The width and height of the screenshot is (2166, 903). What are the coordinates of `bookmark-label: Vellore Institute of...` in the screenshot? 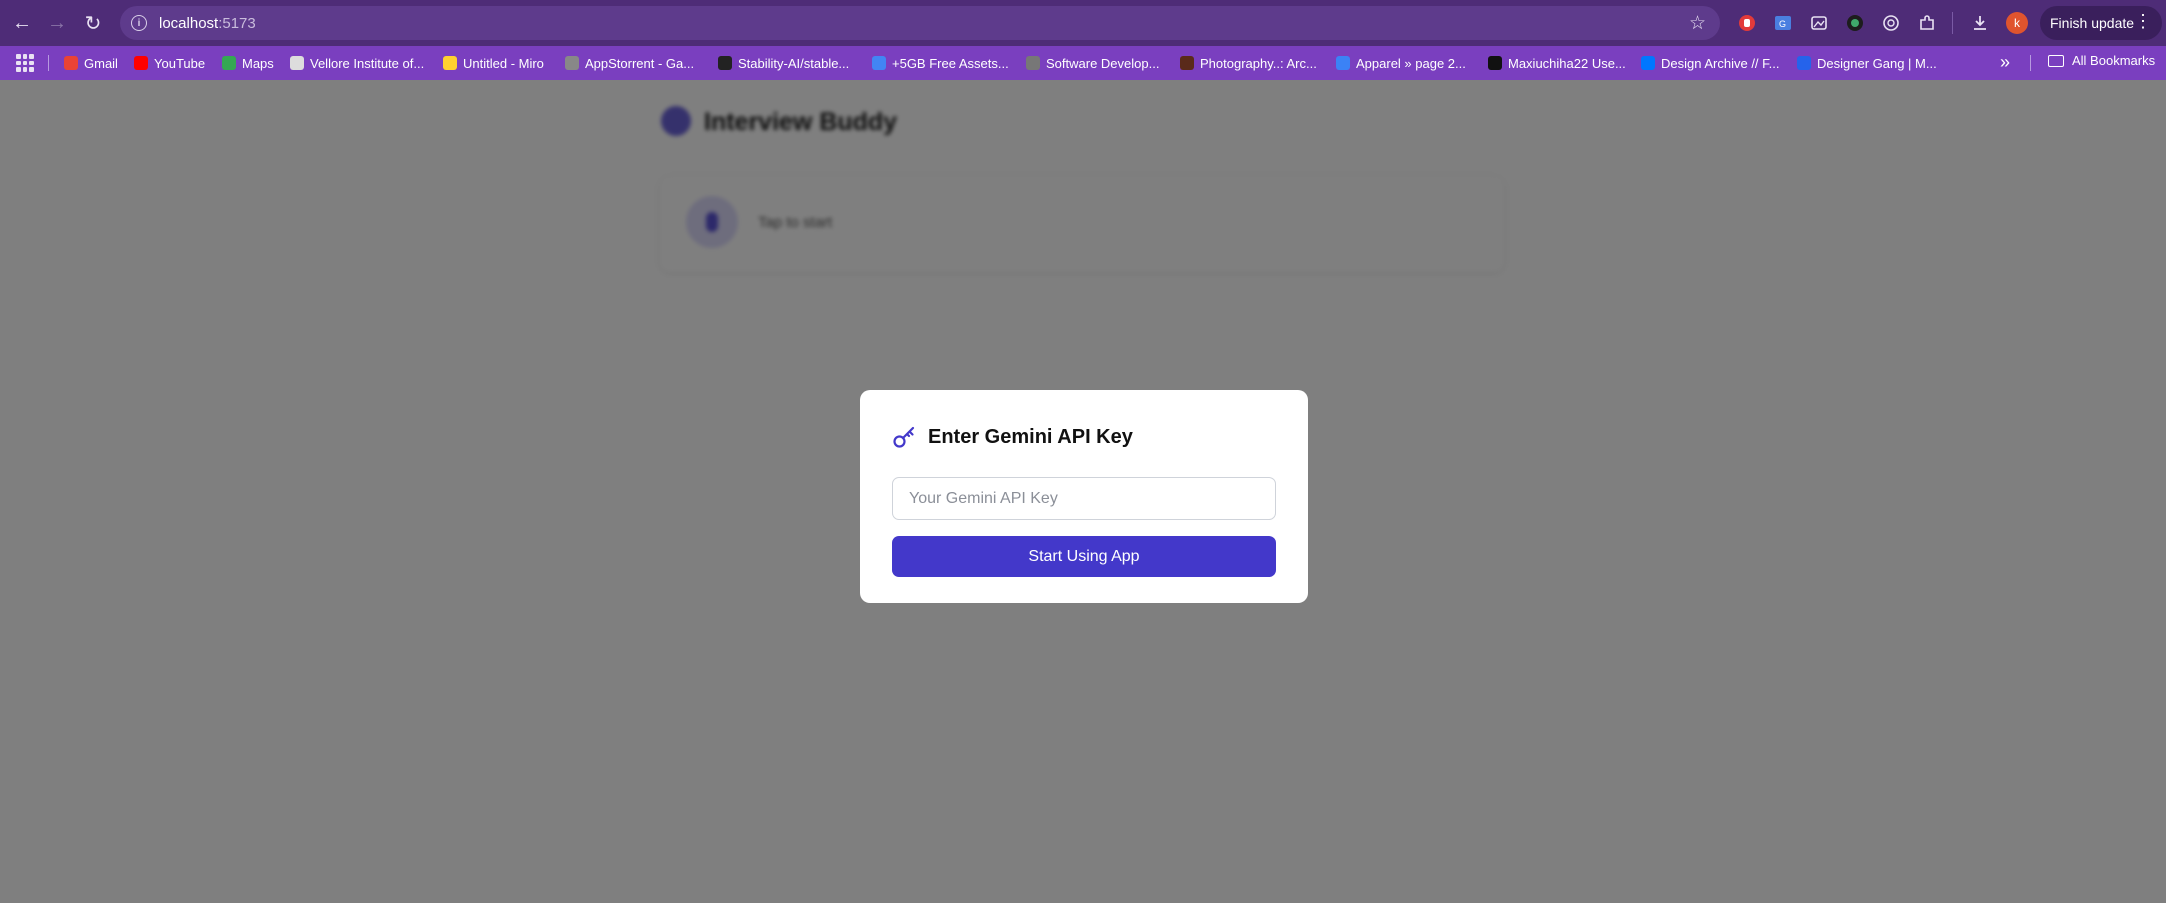 It's located at (367, 63).